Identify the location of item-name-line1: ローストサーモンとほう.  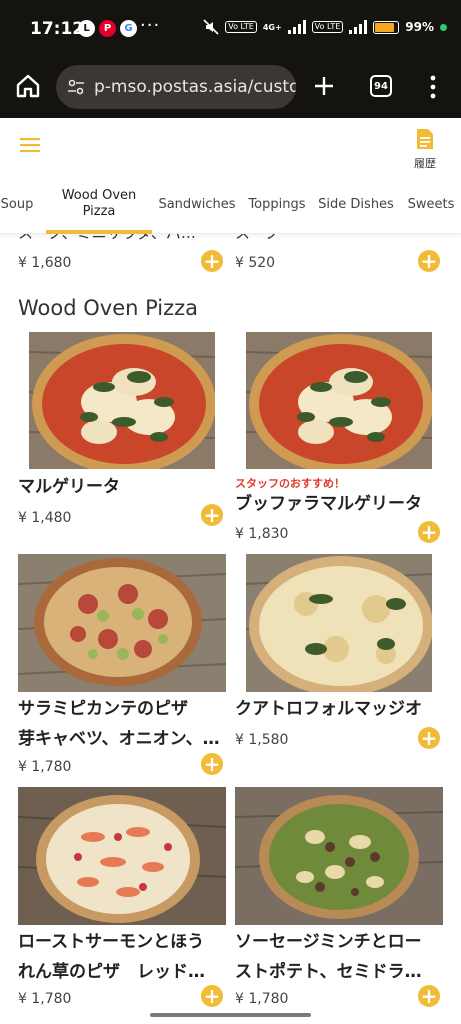
(124, 942).